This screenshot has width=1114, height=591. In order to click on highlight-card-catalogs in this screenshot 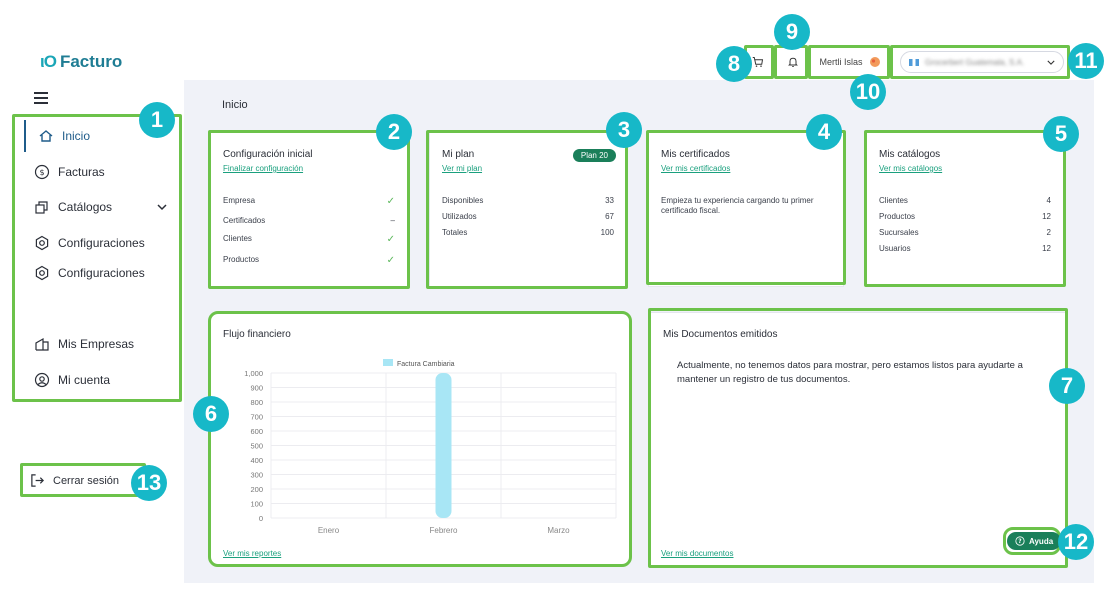, I will do `click(965, 208)`.